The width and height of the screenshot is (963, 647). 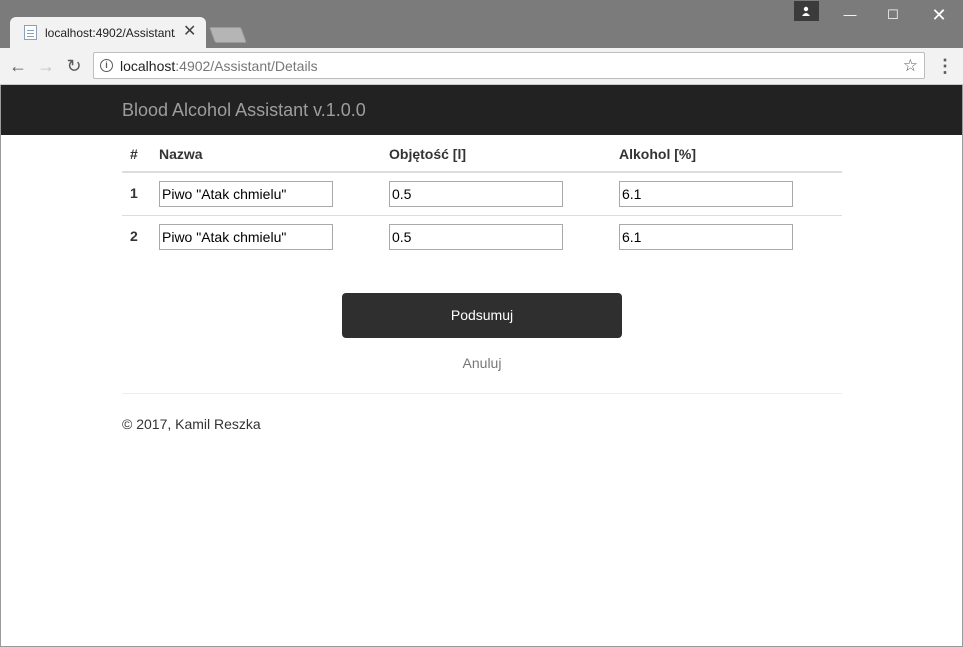 I want to click on column-header-name: Nazwa, so click(x=266, y=154).